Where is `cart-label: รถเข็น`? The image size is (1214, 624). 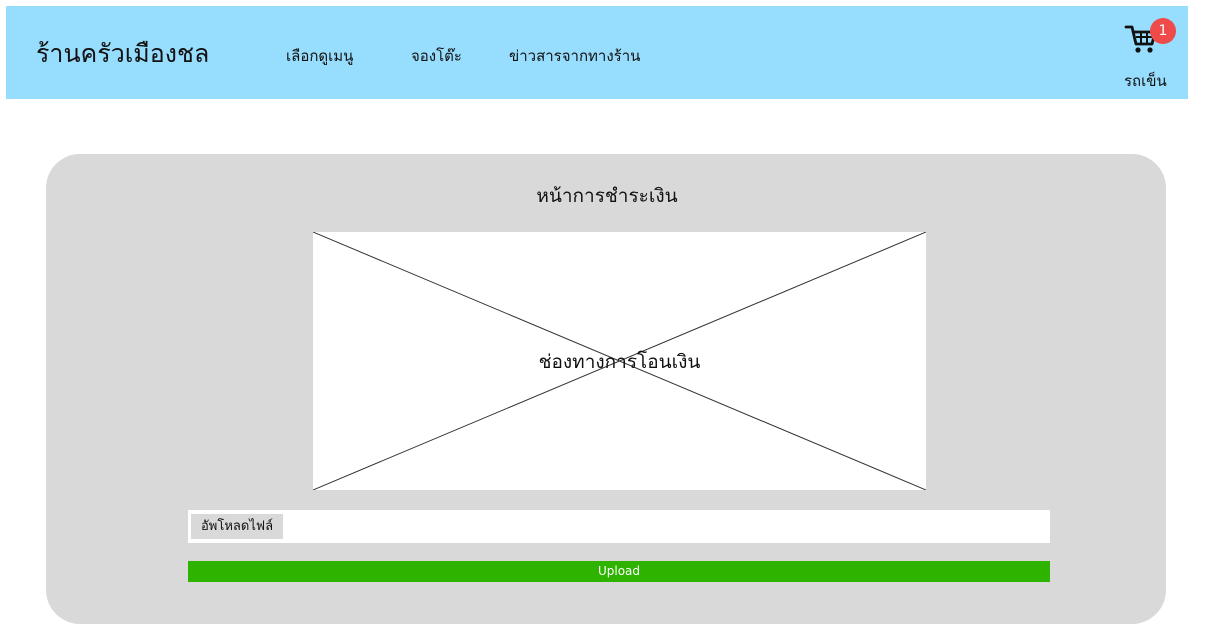
cart-label: รถเข็น is located at coordinates (1145, 81).